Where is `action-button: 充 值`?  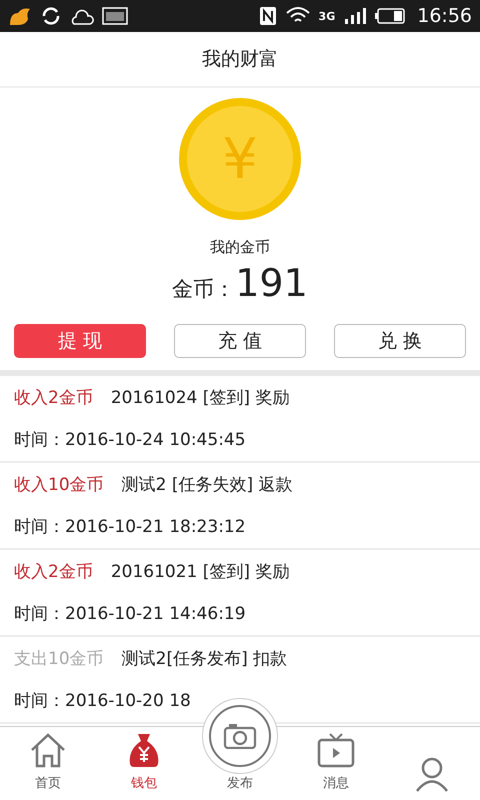 action-button: 充 值 is located at coordinates (240, 341).